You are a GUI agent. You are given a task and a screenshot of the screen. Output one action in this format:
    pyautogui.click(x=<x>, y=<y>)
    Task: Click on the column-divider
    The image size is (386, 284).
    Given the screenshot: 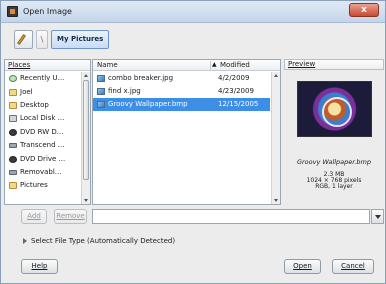 What is the action you would take?
    pyautogui.click(x=210, y=65)
    